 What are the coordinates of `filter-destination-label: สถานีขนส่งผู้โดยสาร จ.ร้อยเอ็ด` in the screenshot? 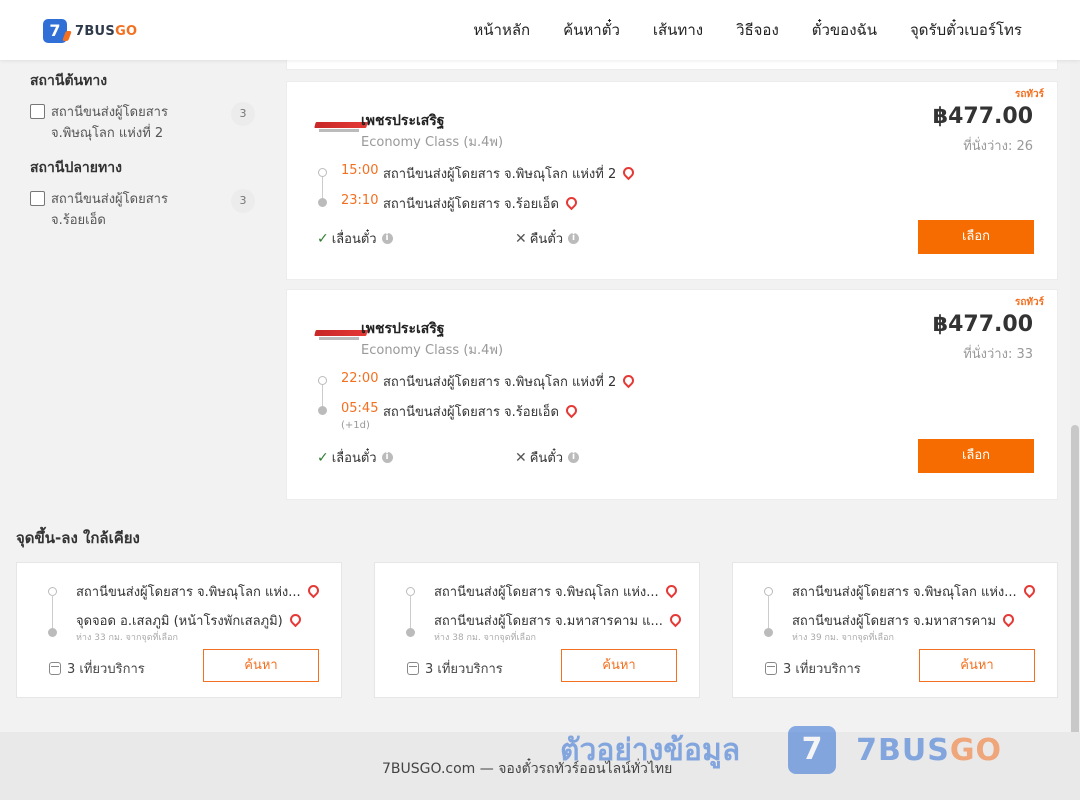 It's located at (109, 210).